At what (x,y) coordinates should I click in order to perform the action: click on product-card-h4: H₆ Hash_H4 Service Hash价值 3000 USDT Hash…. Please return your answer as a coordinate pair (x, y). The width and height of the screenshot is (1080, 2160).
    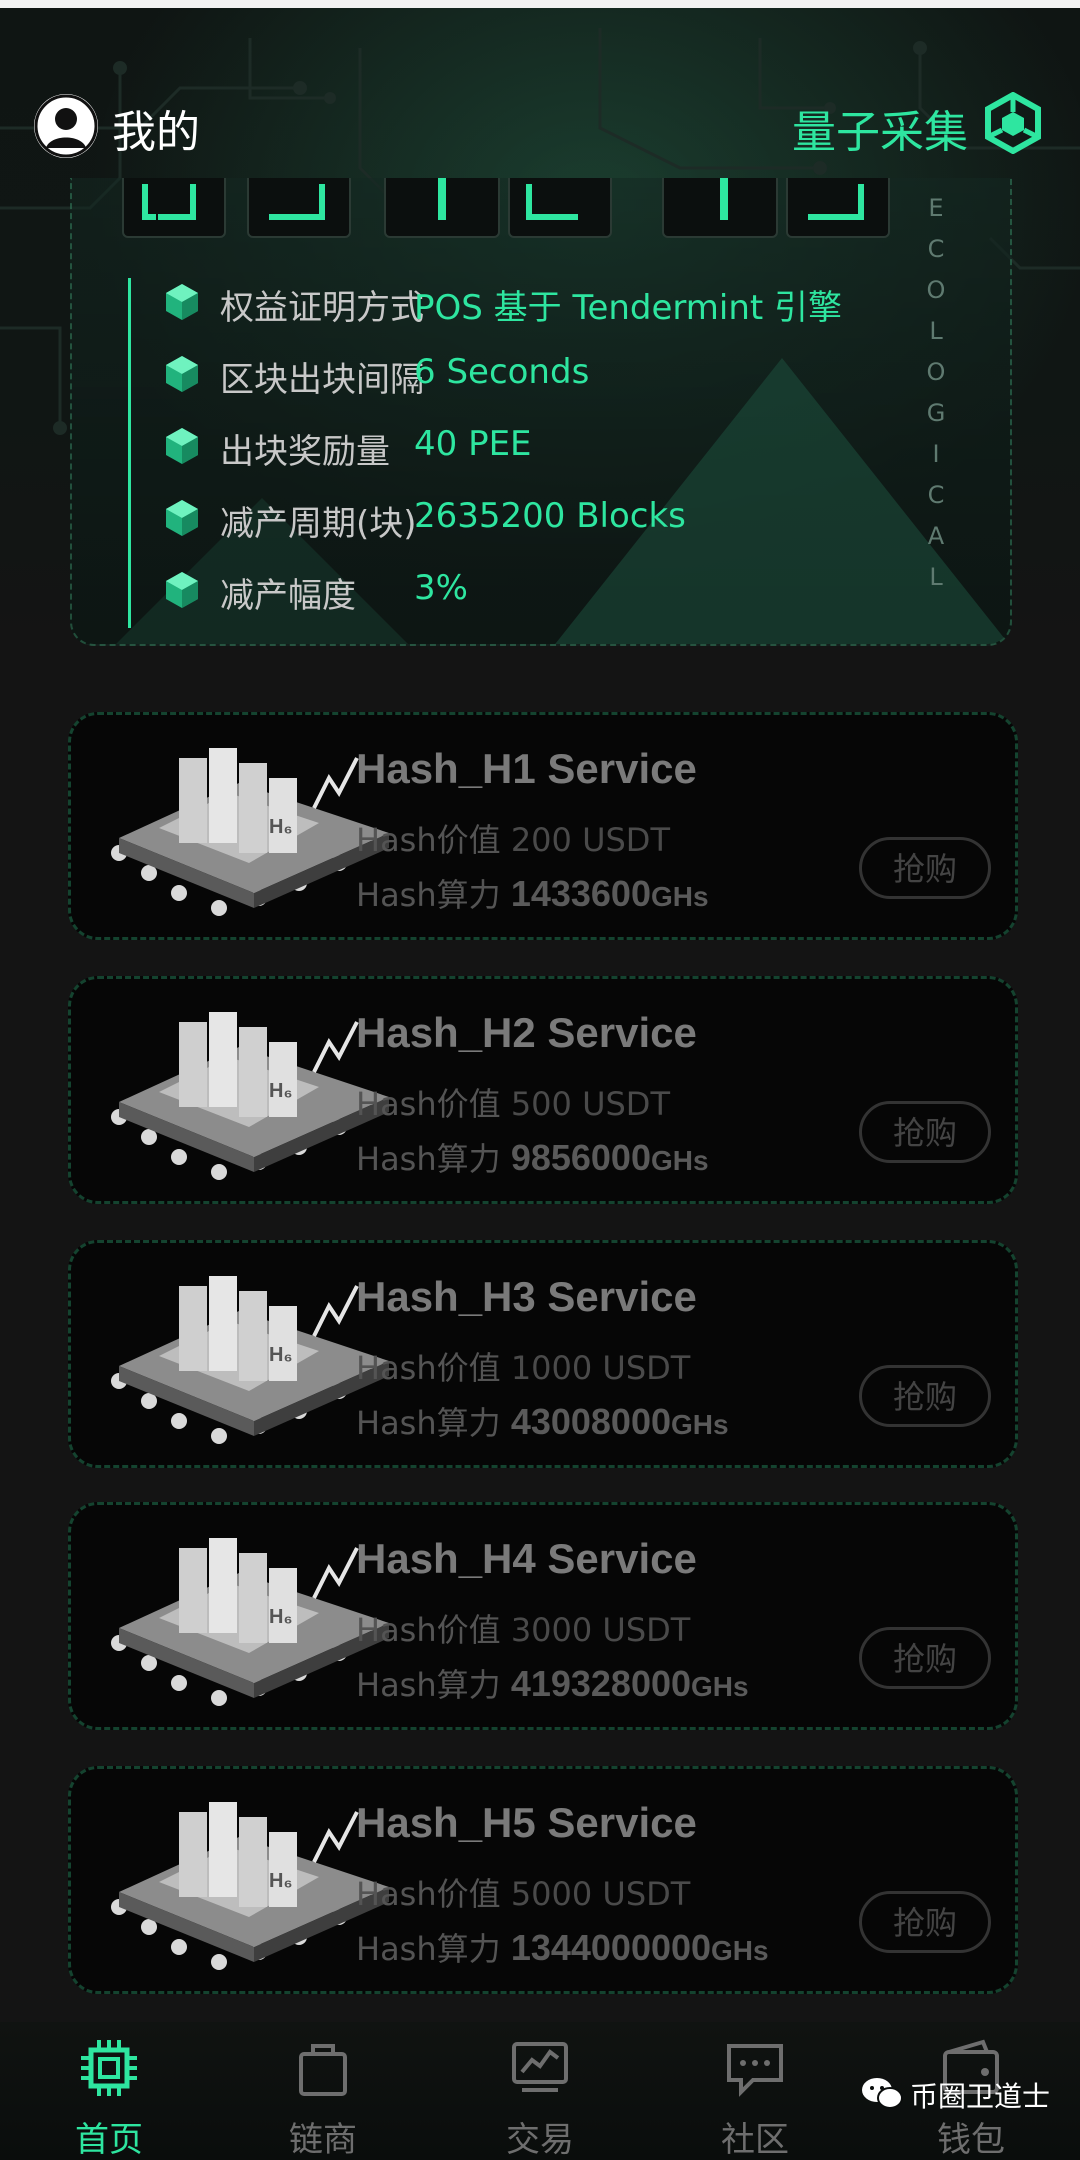
    Looking at the image, I should click on (543, 1616).